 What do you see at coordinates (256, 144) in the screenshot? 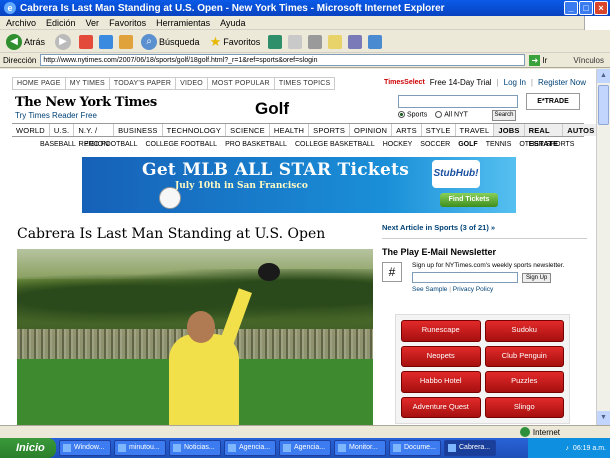
I see `subnav-pro-basketball: PRO BASKETBALL` at bounding box center [256, 144].